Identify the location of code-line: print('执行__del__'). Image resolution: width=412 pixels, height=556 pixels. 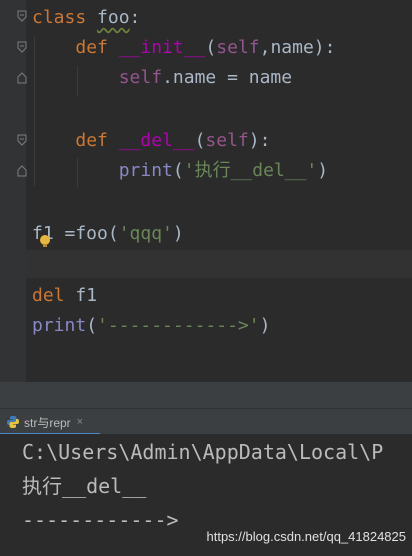
(180, 171).